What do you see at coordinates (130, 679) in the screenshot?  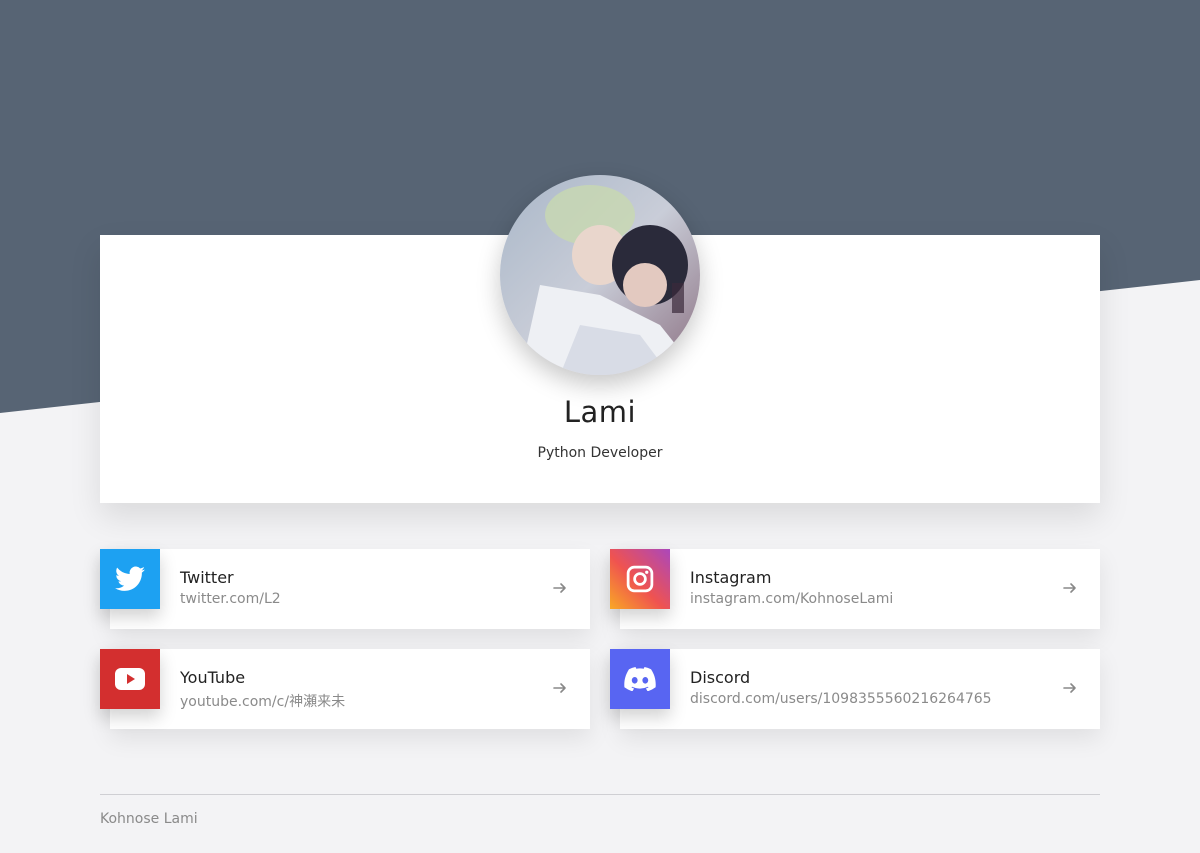 I see `youtube-icon` at bounding box center [130, 679].